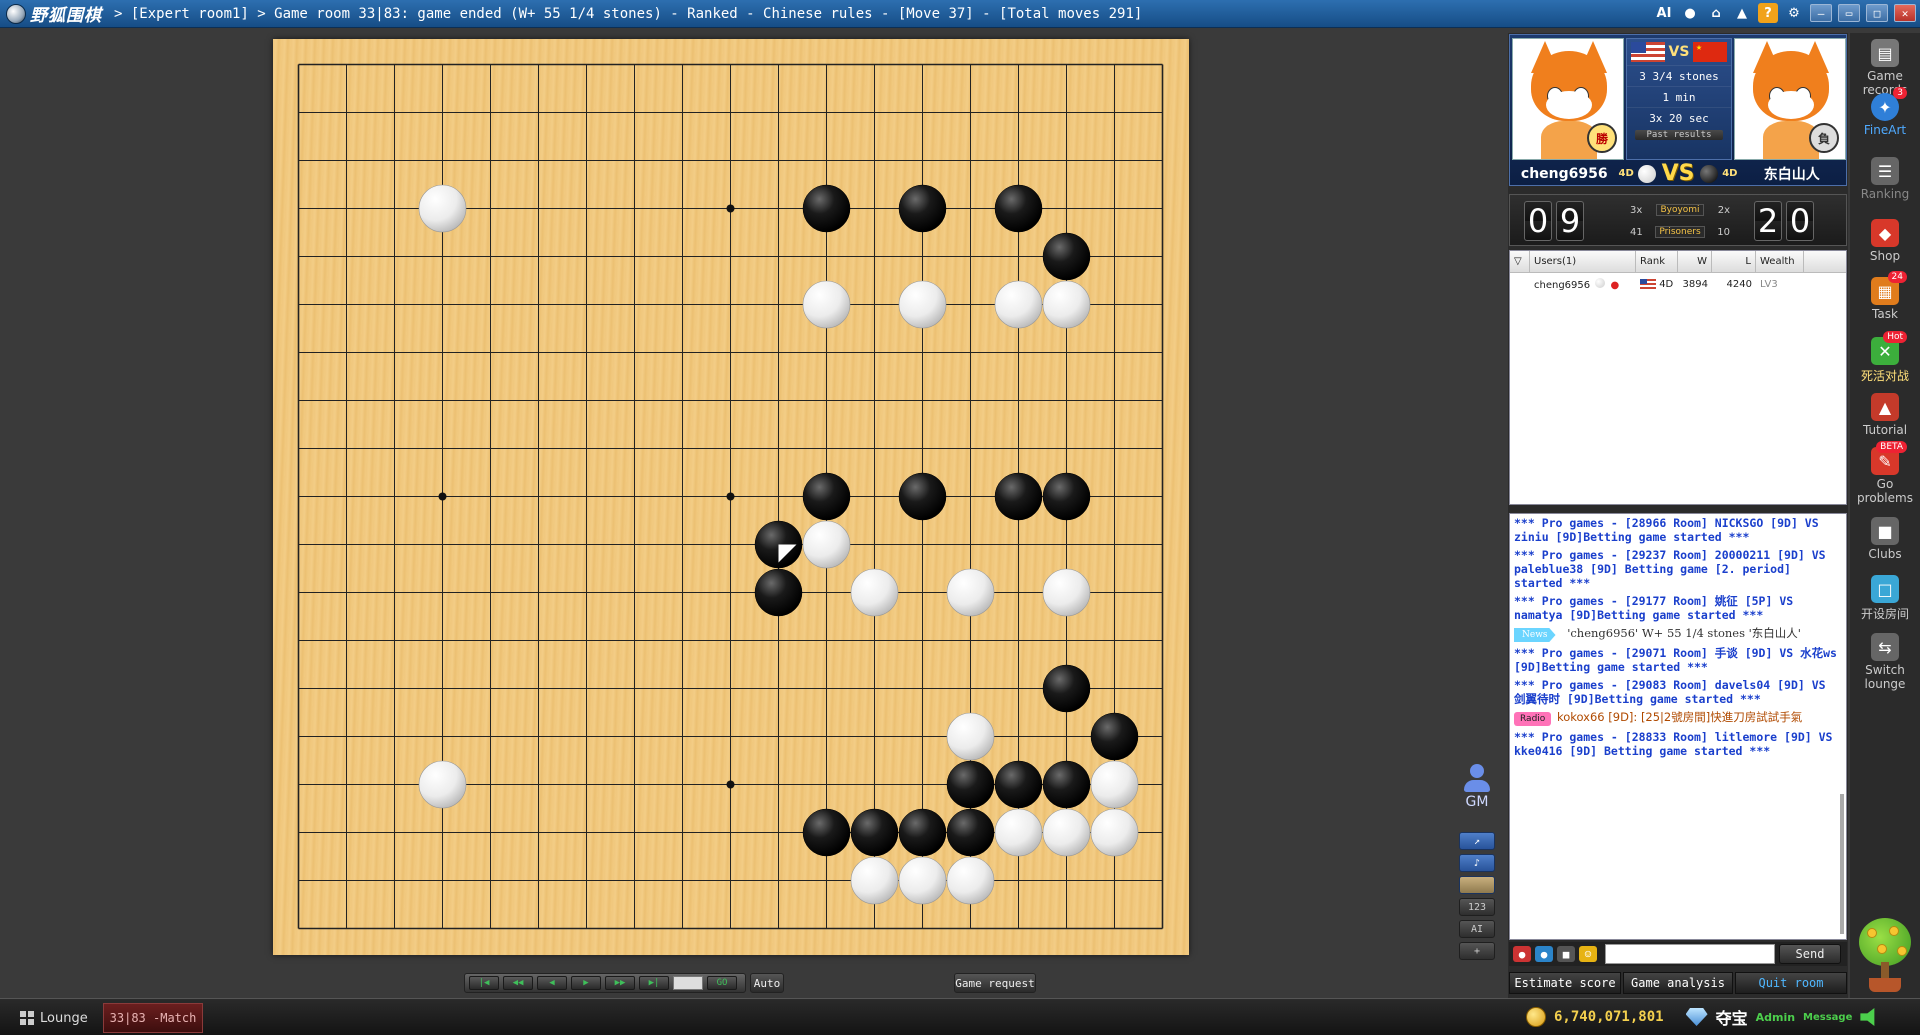 The height and width of the screenshot is (1035, 1920). I want to click on message-button: Message, so click(1827, 1017).